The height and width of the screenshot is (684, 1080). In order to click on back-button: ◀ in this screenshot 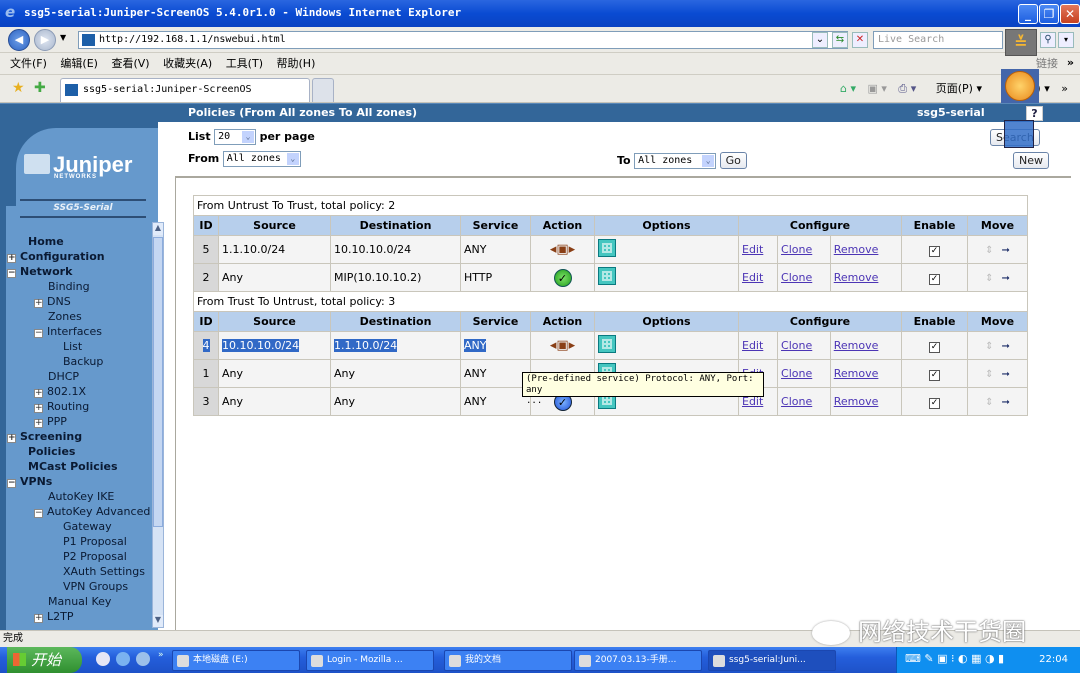, I will do `click(19, 40)`.